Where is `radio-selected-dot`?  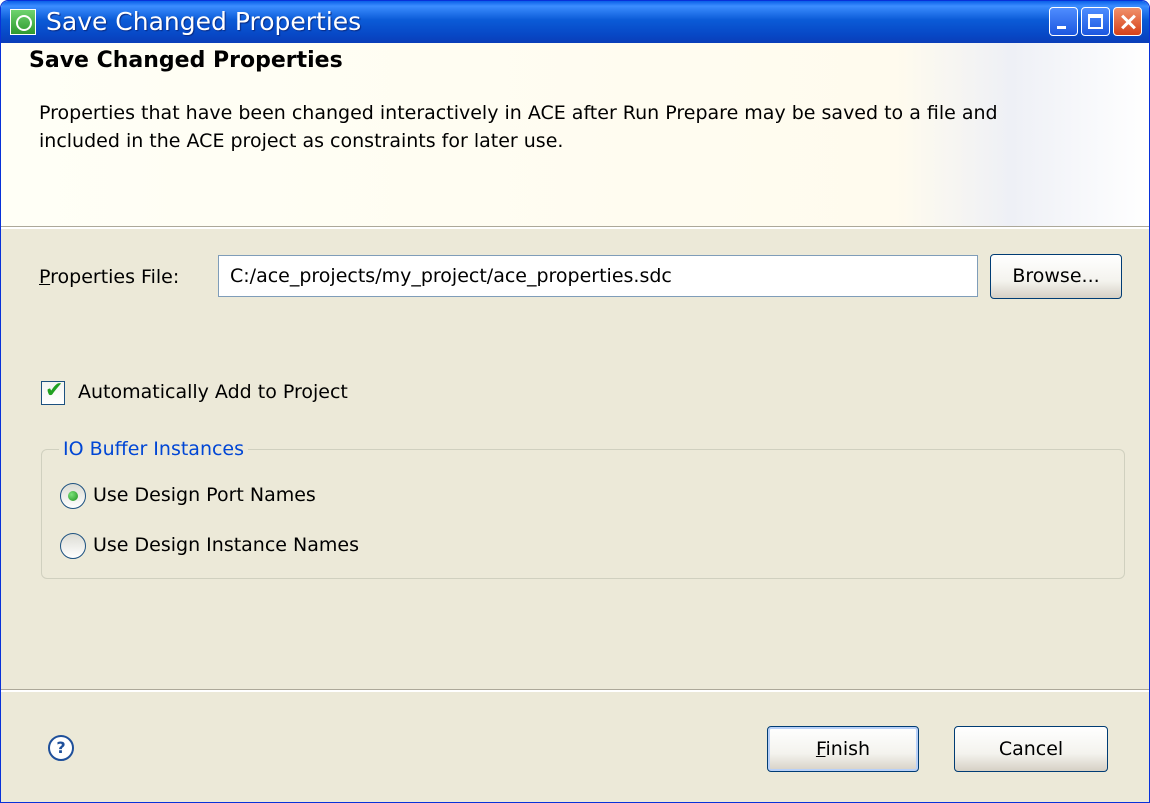
radio-selected-dot is located at coordinates (73, 496).